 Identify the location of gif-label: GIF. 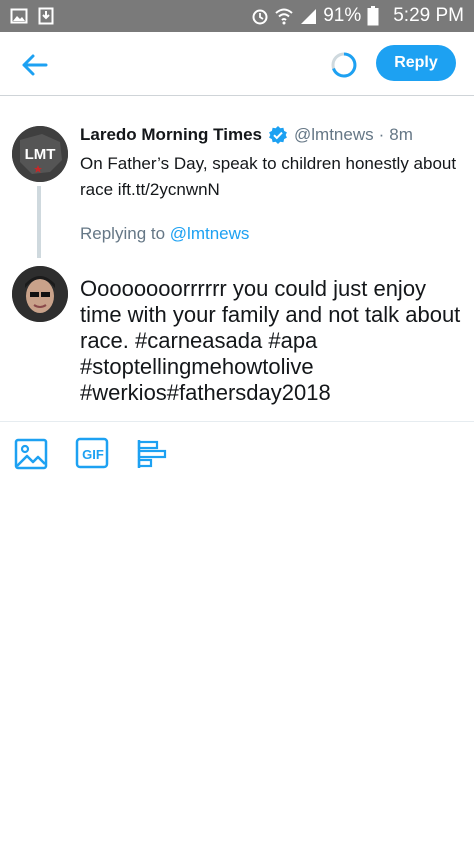
(93, 454).